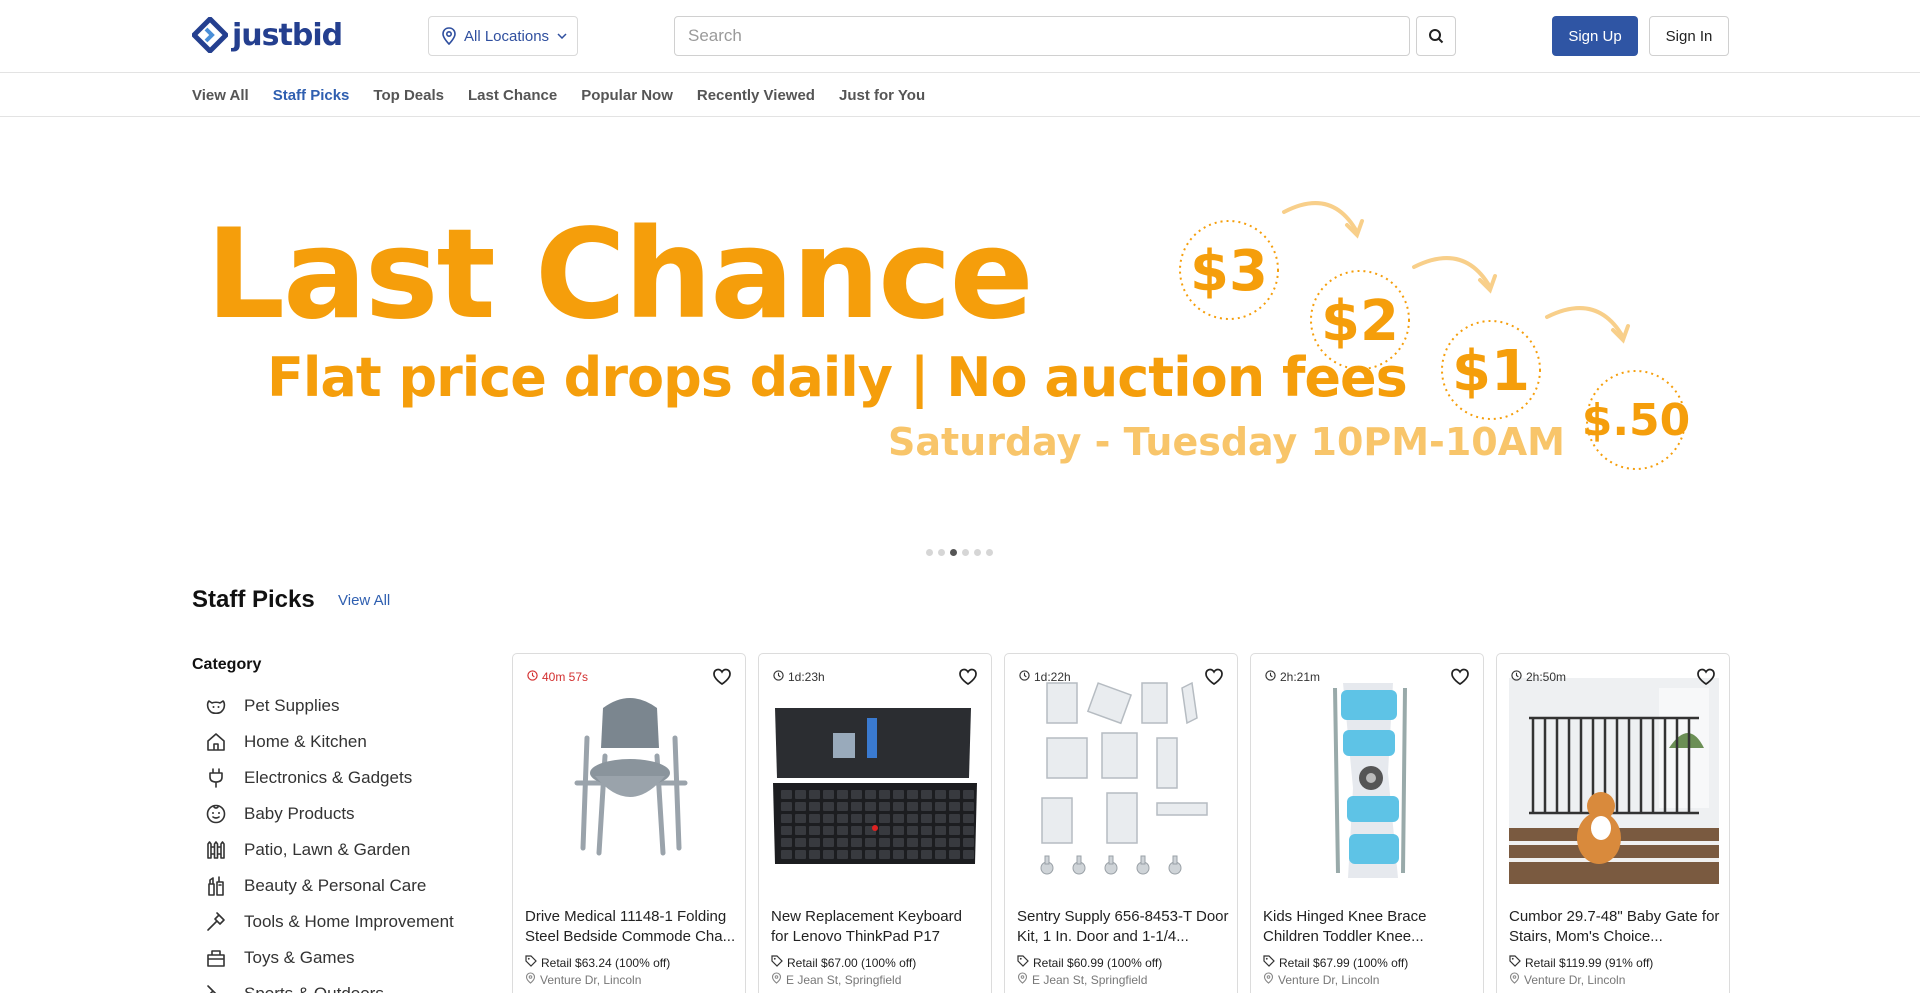  What do you see at coordinates (882, 95) in the screenshot?
I see `nav-item-just-for-you: Just for You` at bounding box center [882, 95].